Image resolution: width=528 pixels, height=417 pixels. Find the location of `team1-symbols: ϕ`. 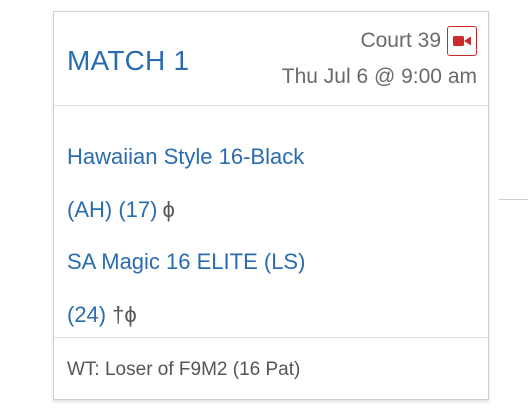

team1-symbols: ϕ is located at coordinates (168, 209).